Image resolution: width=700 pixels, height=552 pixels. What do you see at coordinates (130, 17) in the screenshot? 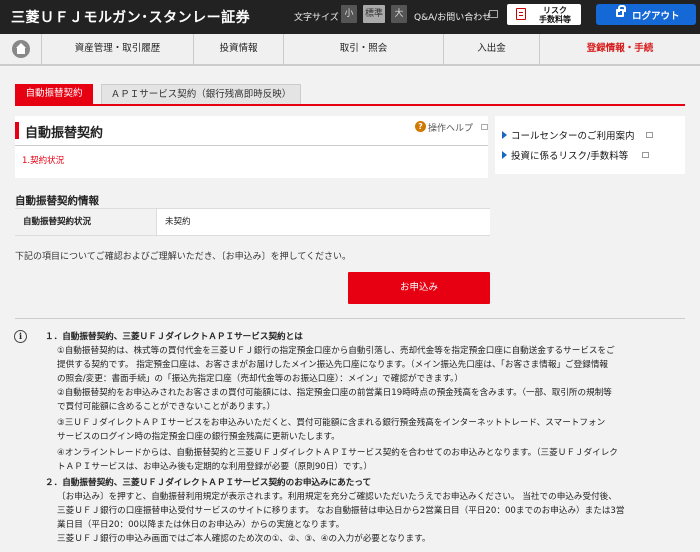
I see `brand-logo: 三菱ＵＦＪモルガン･スタンレー証券` at bounding box center [130, 17].